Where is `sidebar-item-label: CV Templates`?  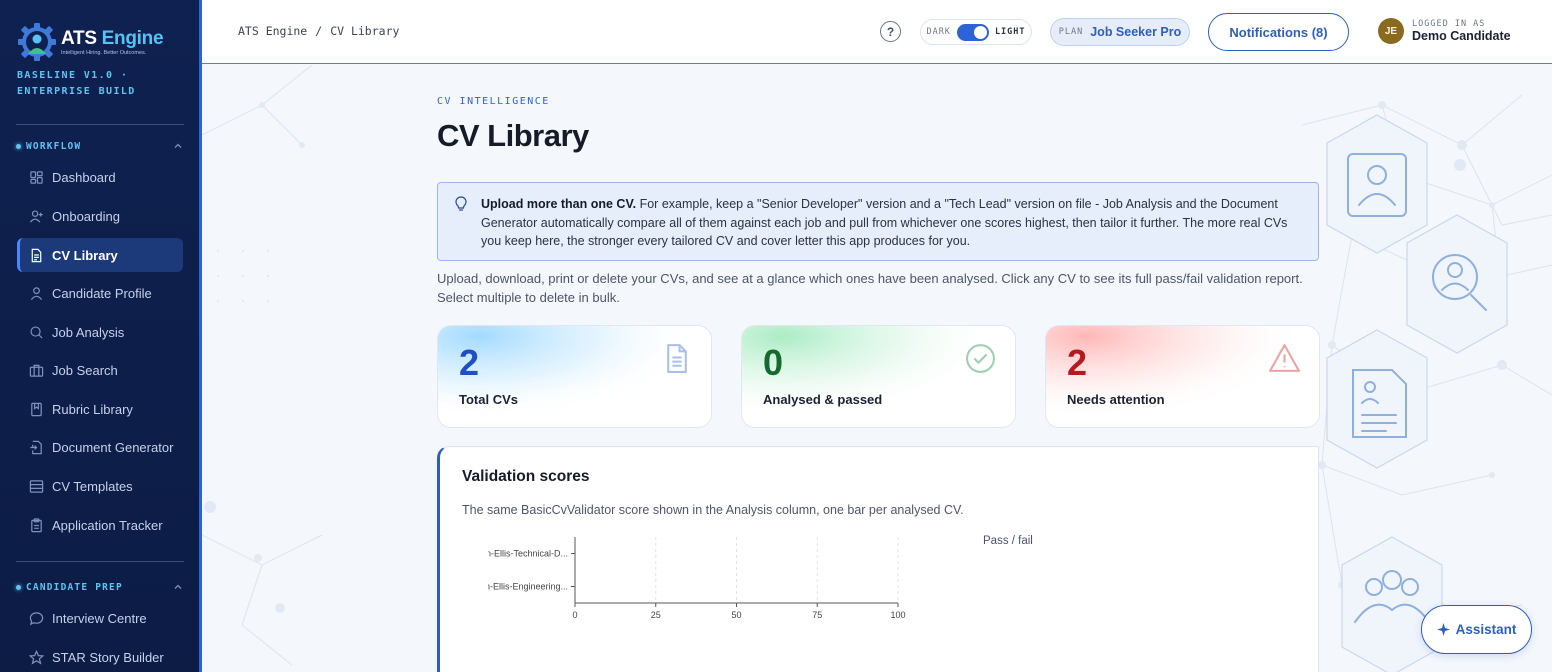
sidebar-item-label: CV Templates is located at coordinates (92, 486).